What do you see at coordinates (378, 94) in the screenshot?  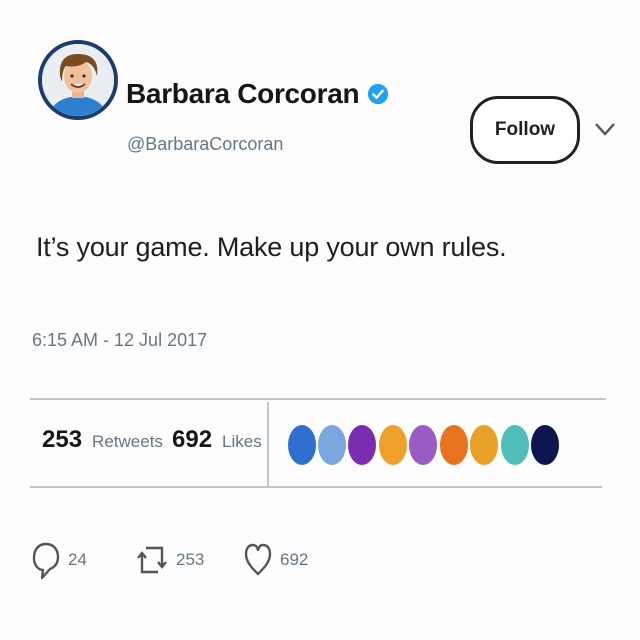 I see `verified-badge-icon` at bounding box center [378, 94].